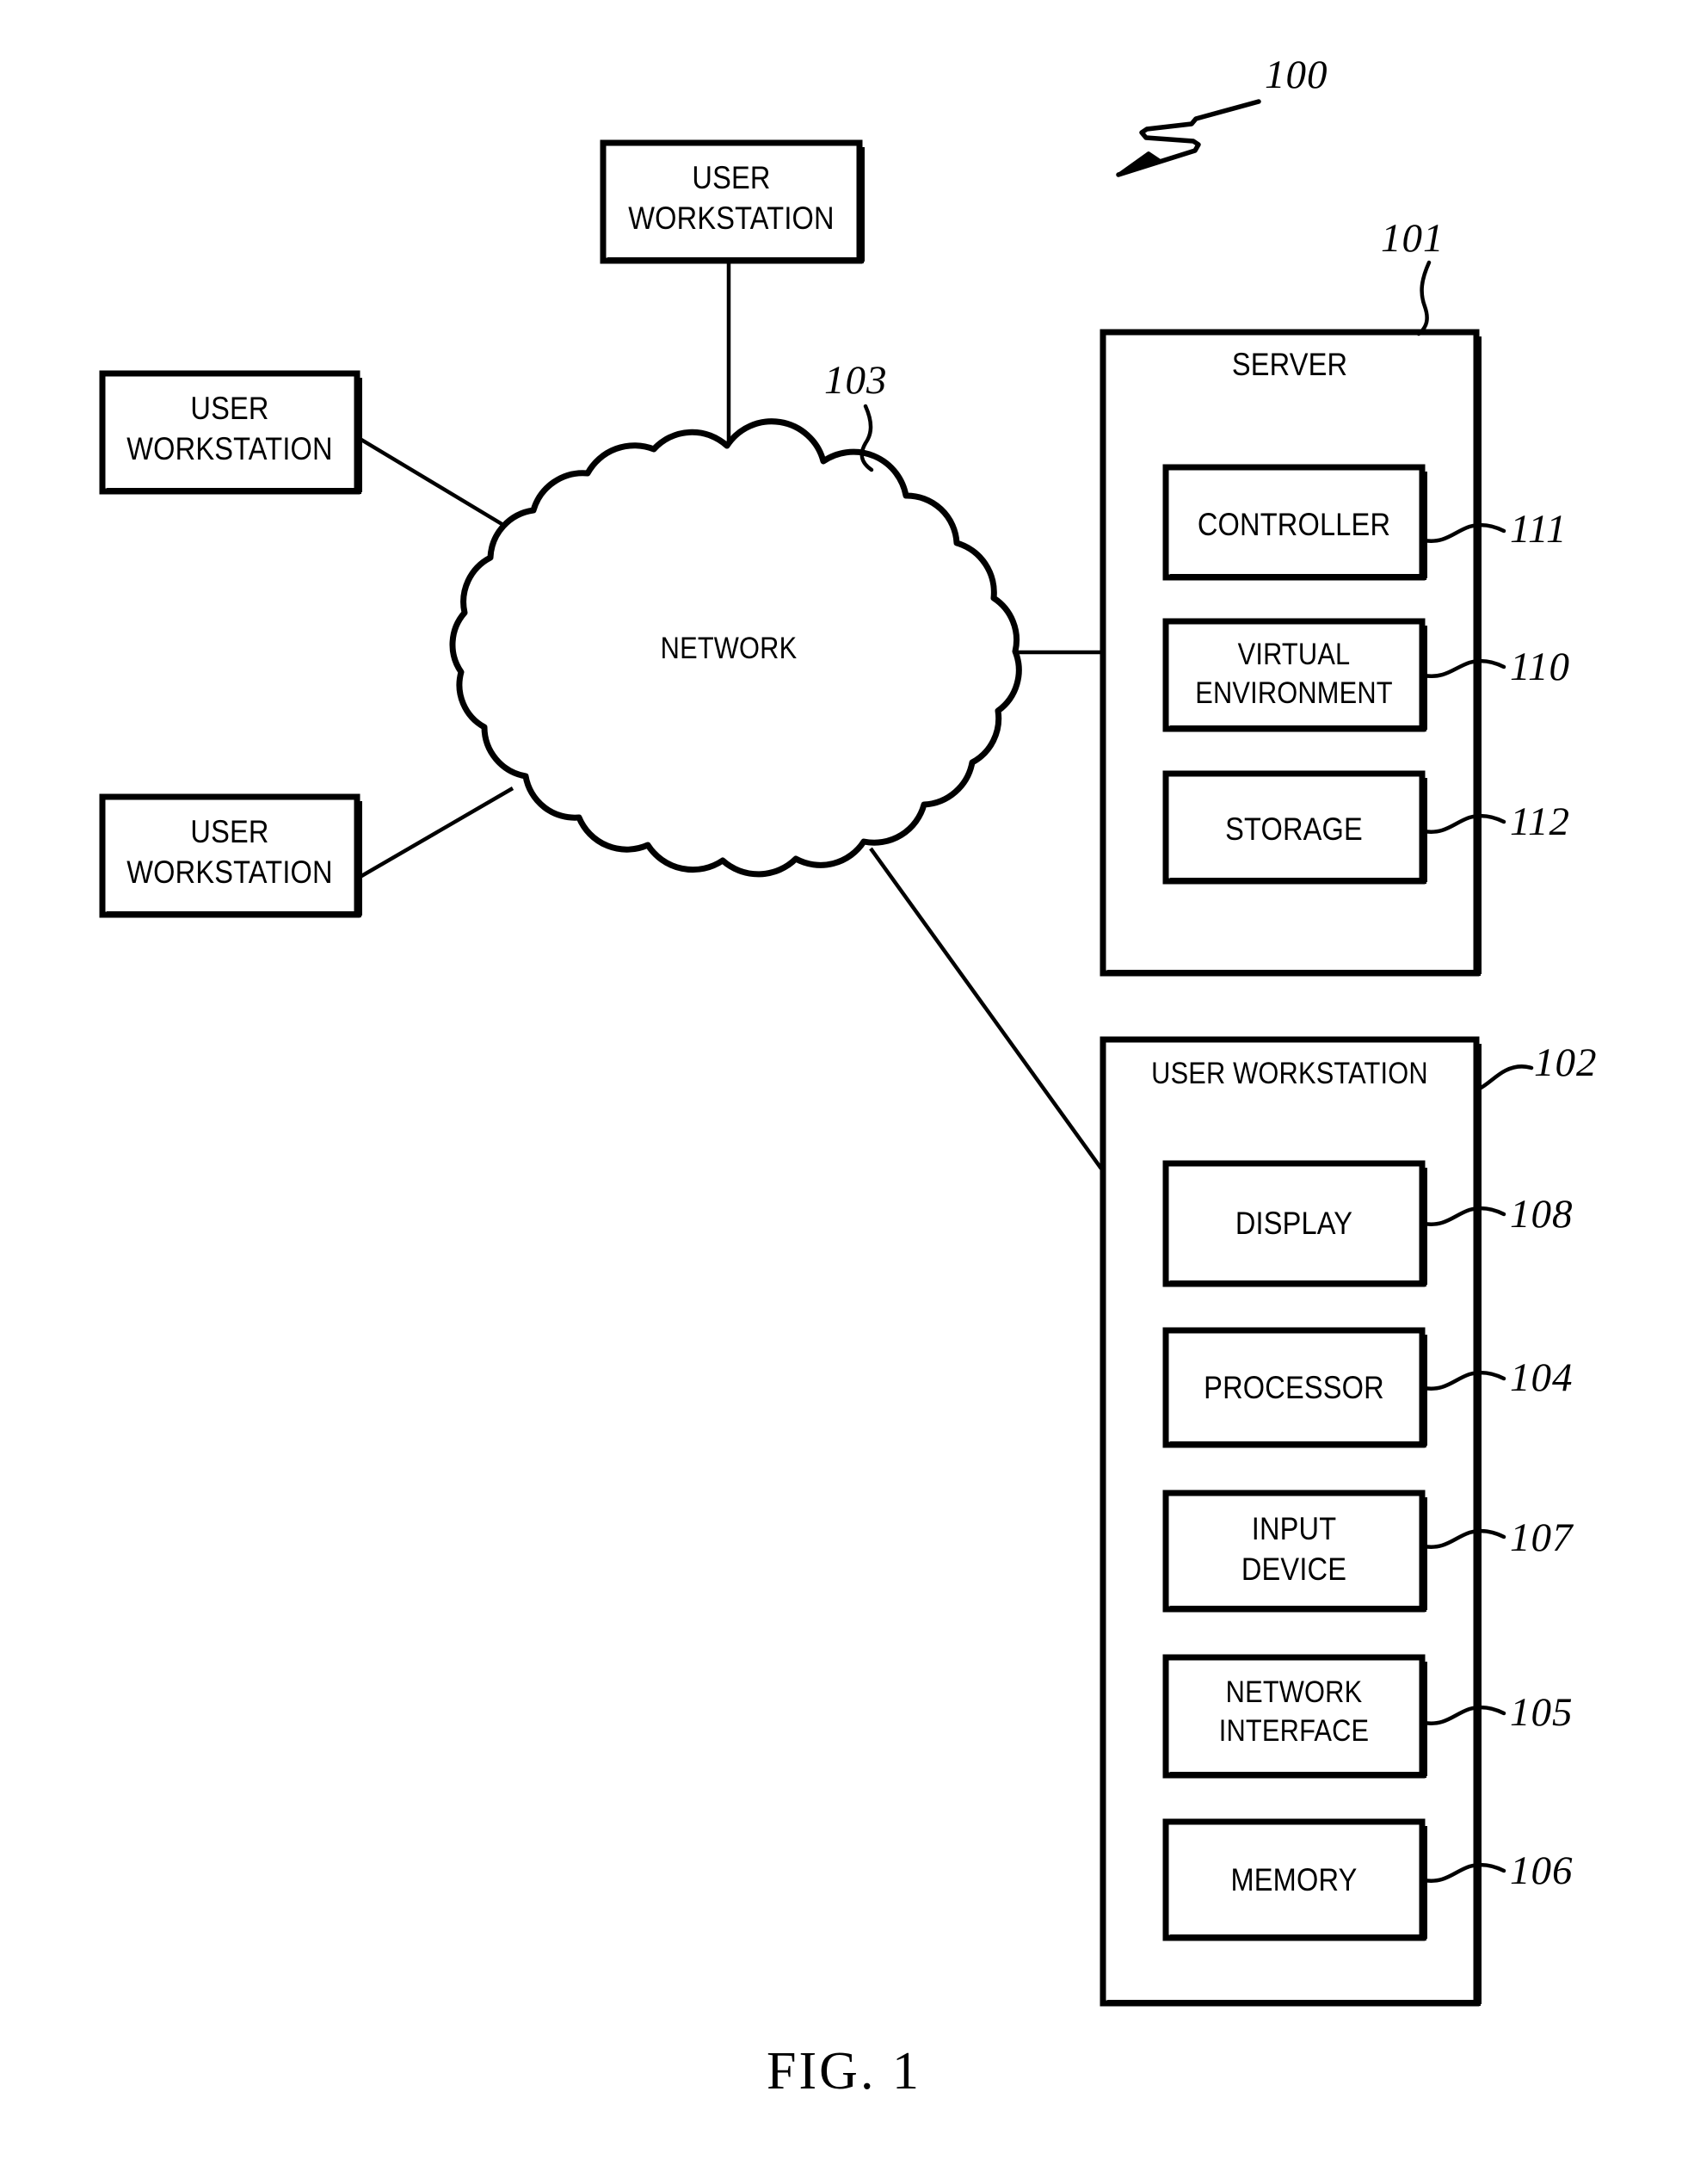 The image size is (1688, 2184). I want to click on connector-network-to-user-workstation, so click(986, 1009).